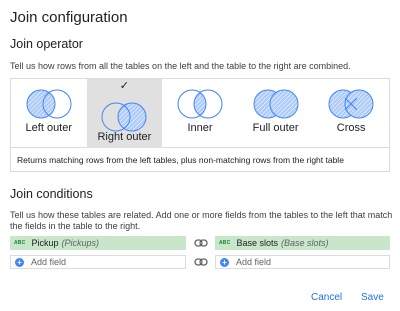 The image size is (400, 311). What do you see at coordinates (302, 262) in the screenshot?
I see `right-add-field-button: + Add field` at bounding box center [302, 262].